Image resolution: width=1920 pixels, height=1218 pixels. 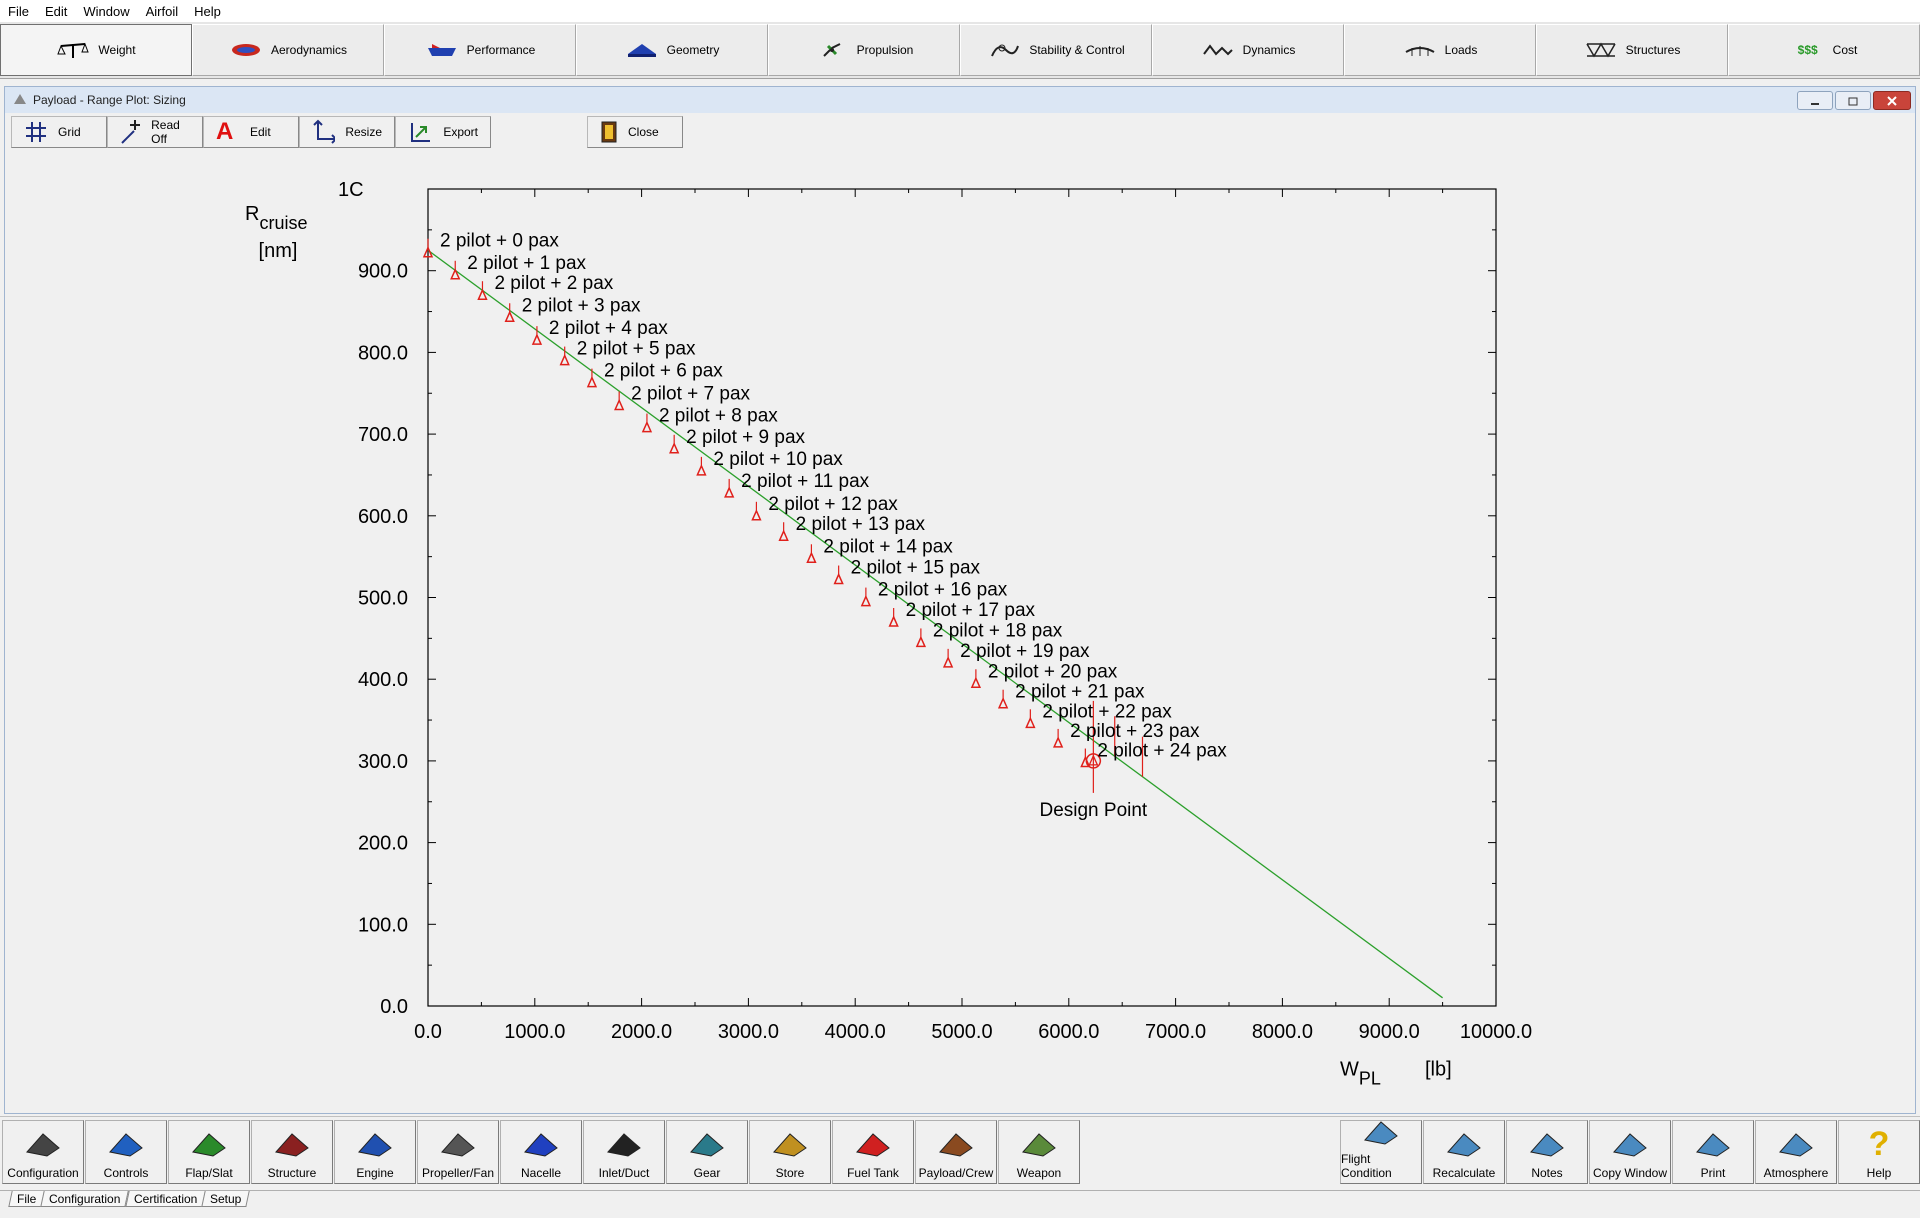 I want to click on sheet-tab-file: File, so click(x=27, y=1199).